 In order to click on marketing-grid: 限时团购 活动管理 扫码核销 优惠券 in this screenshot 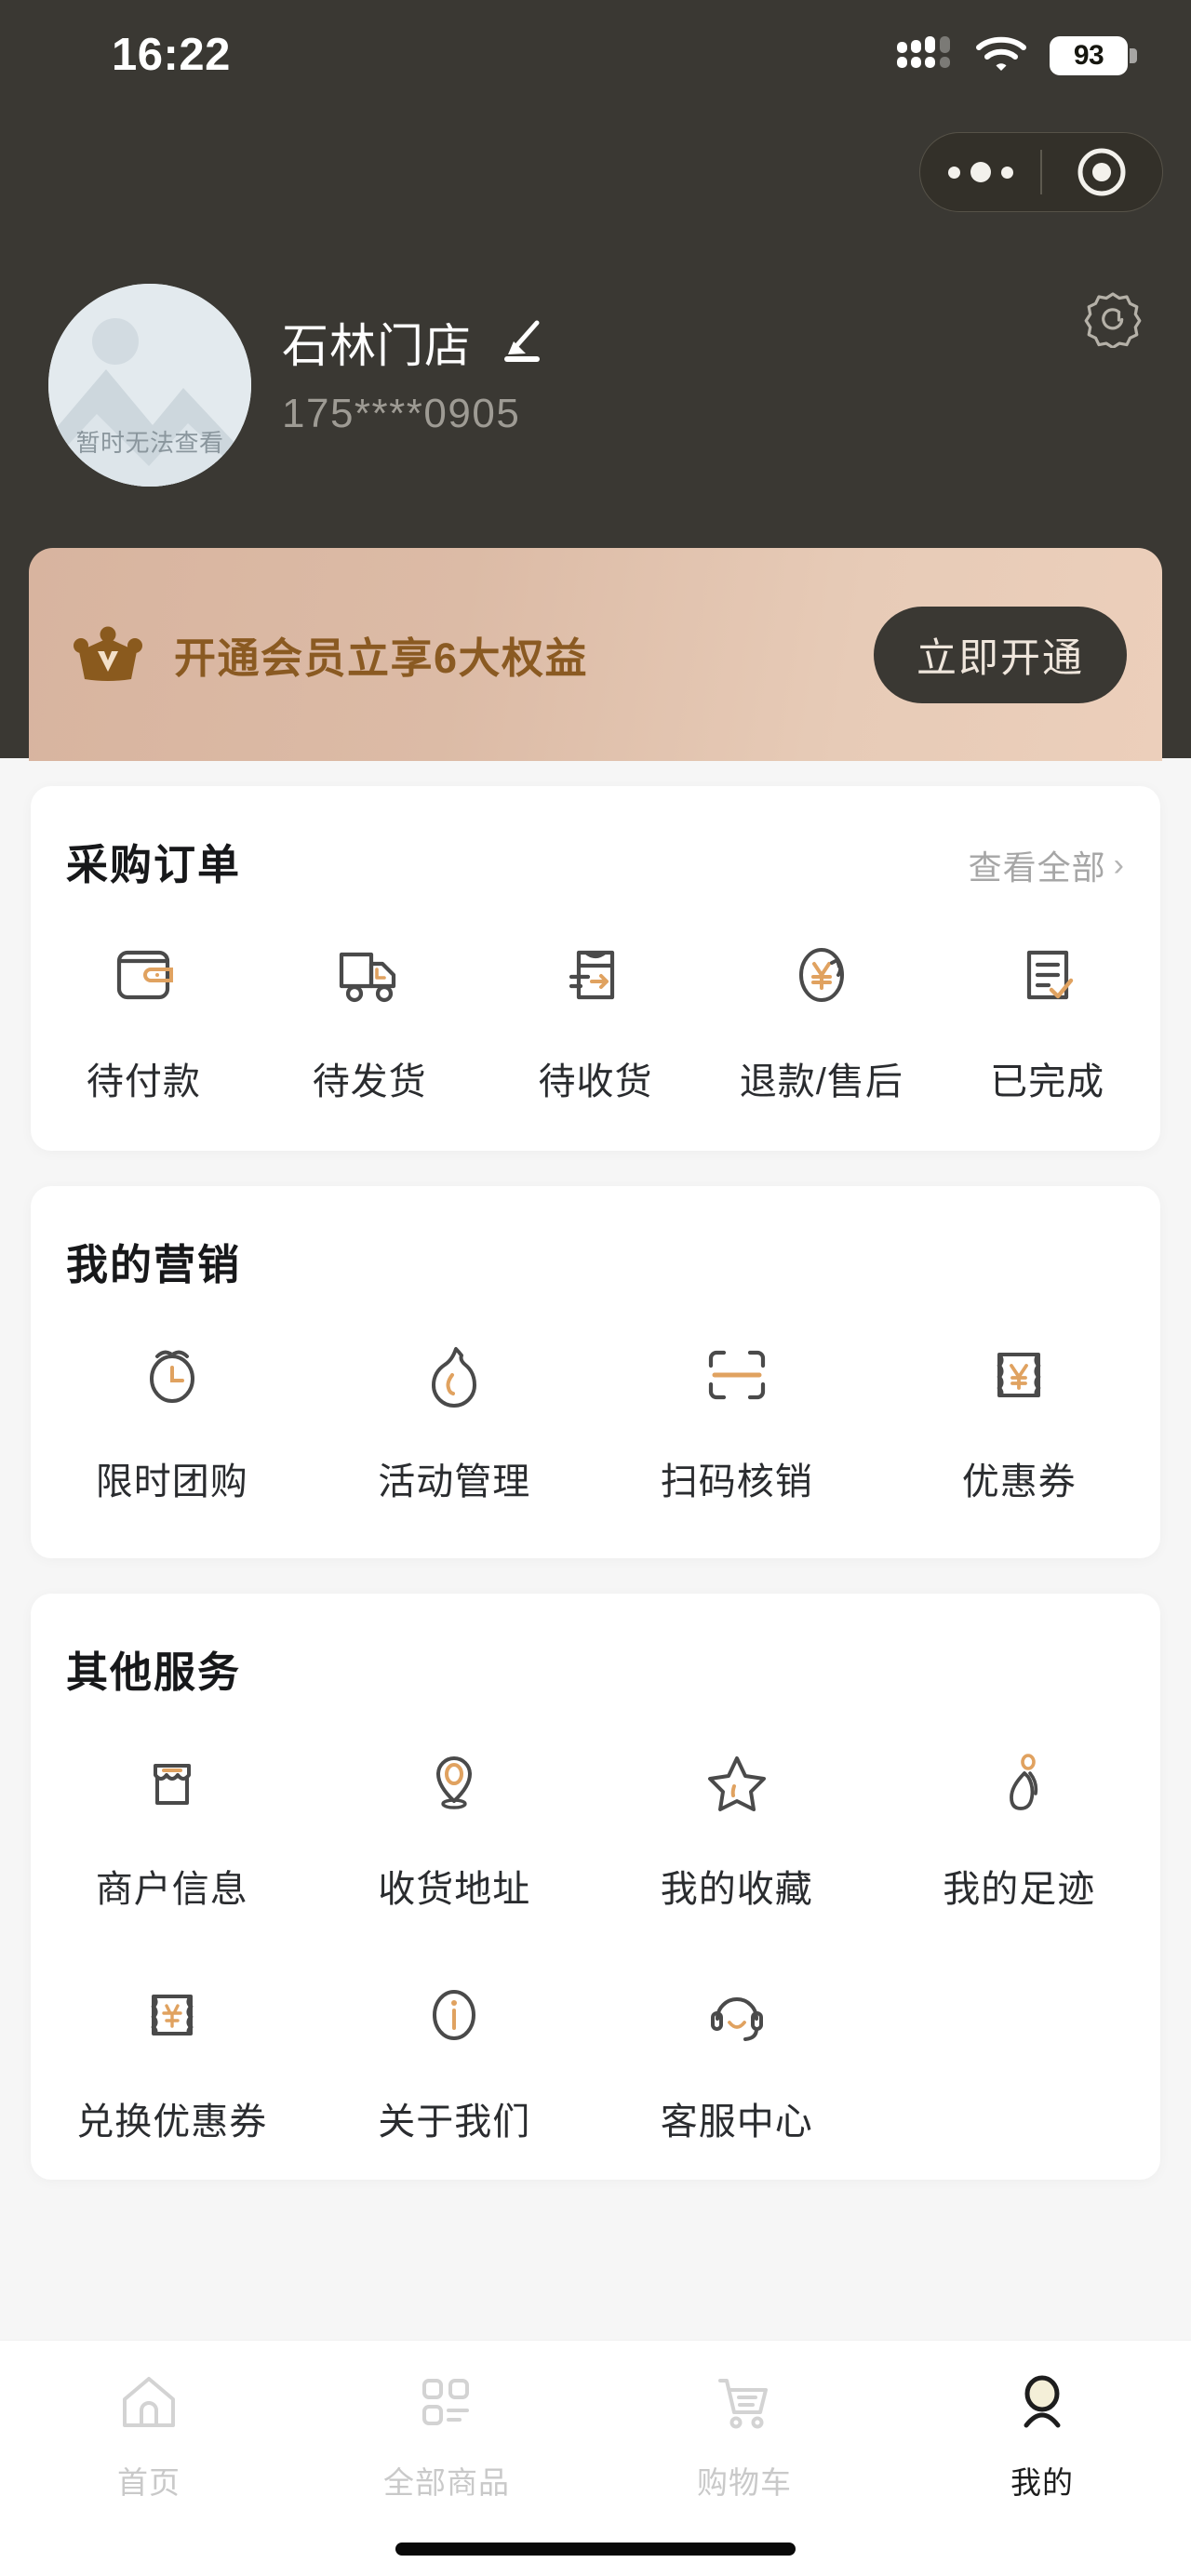, I will do `click(595, 1398)`.